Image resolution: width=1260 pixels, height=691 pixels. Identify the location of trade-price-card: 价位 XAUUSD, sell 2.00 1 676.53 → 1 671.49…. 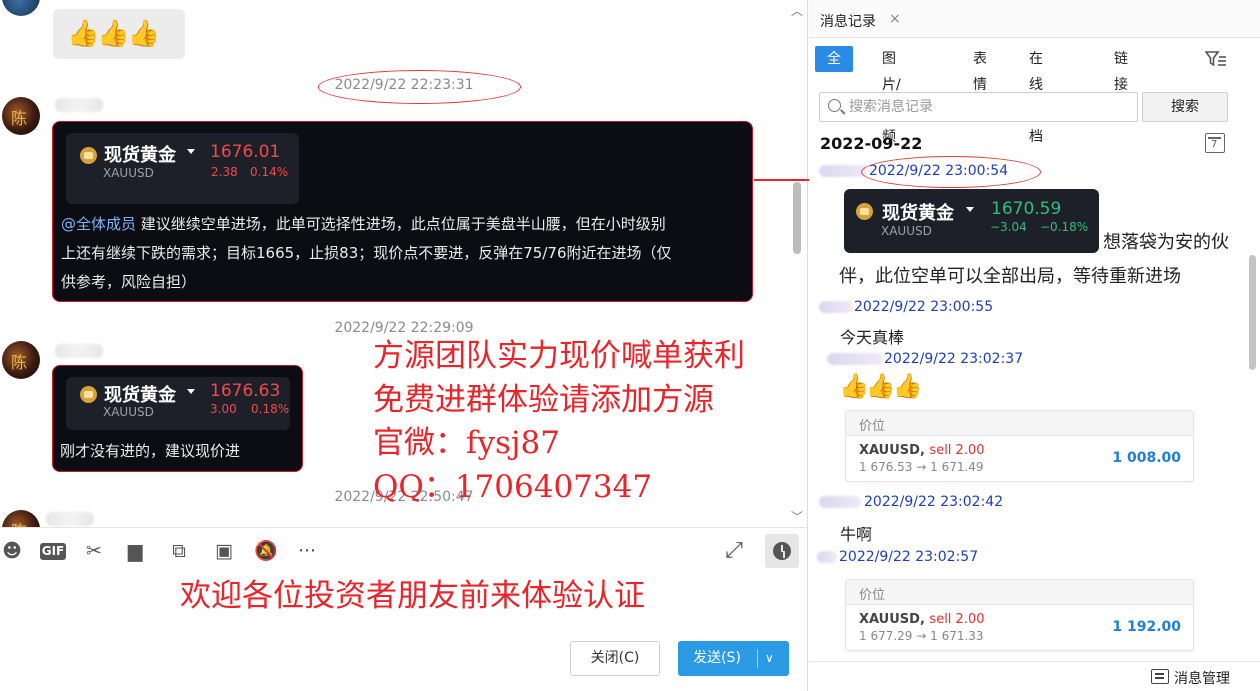
(1019, 446).